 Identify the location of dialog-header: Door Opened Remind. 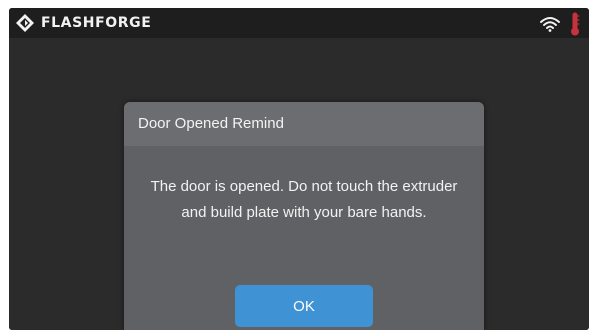
(304, 124).